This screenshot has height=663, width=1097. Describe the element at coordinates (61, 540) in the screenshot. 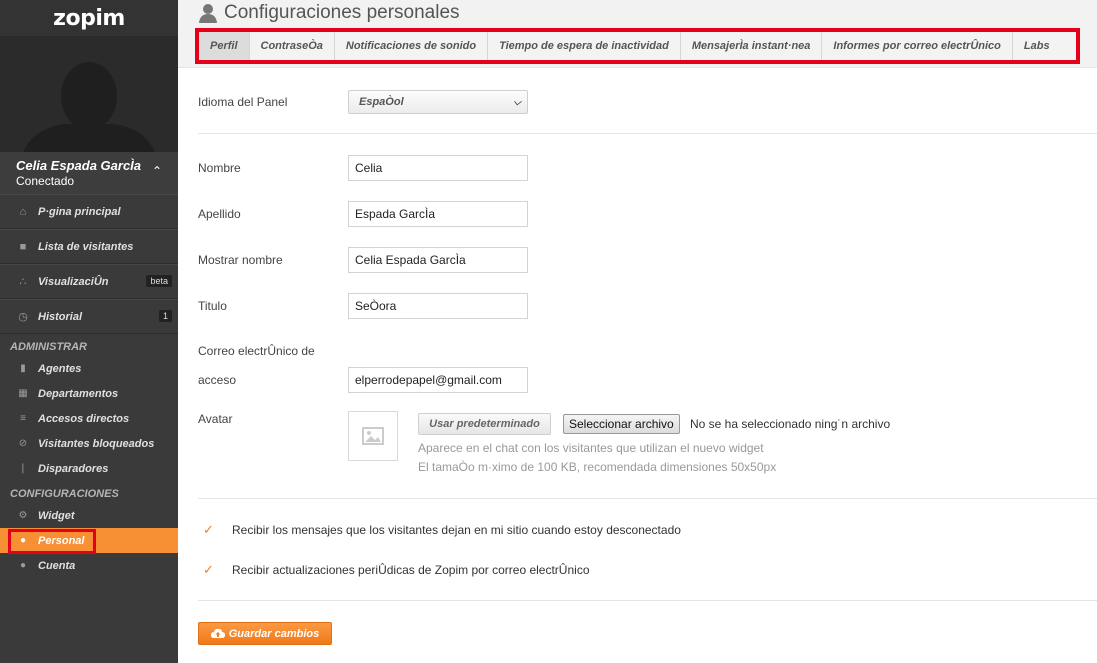

I see `sidebar-item-label: Personal` at that location.